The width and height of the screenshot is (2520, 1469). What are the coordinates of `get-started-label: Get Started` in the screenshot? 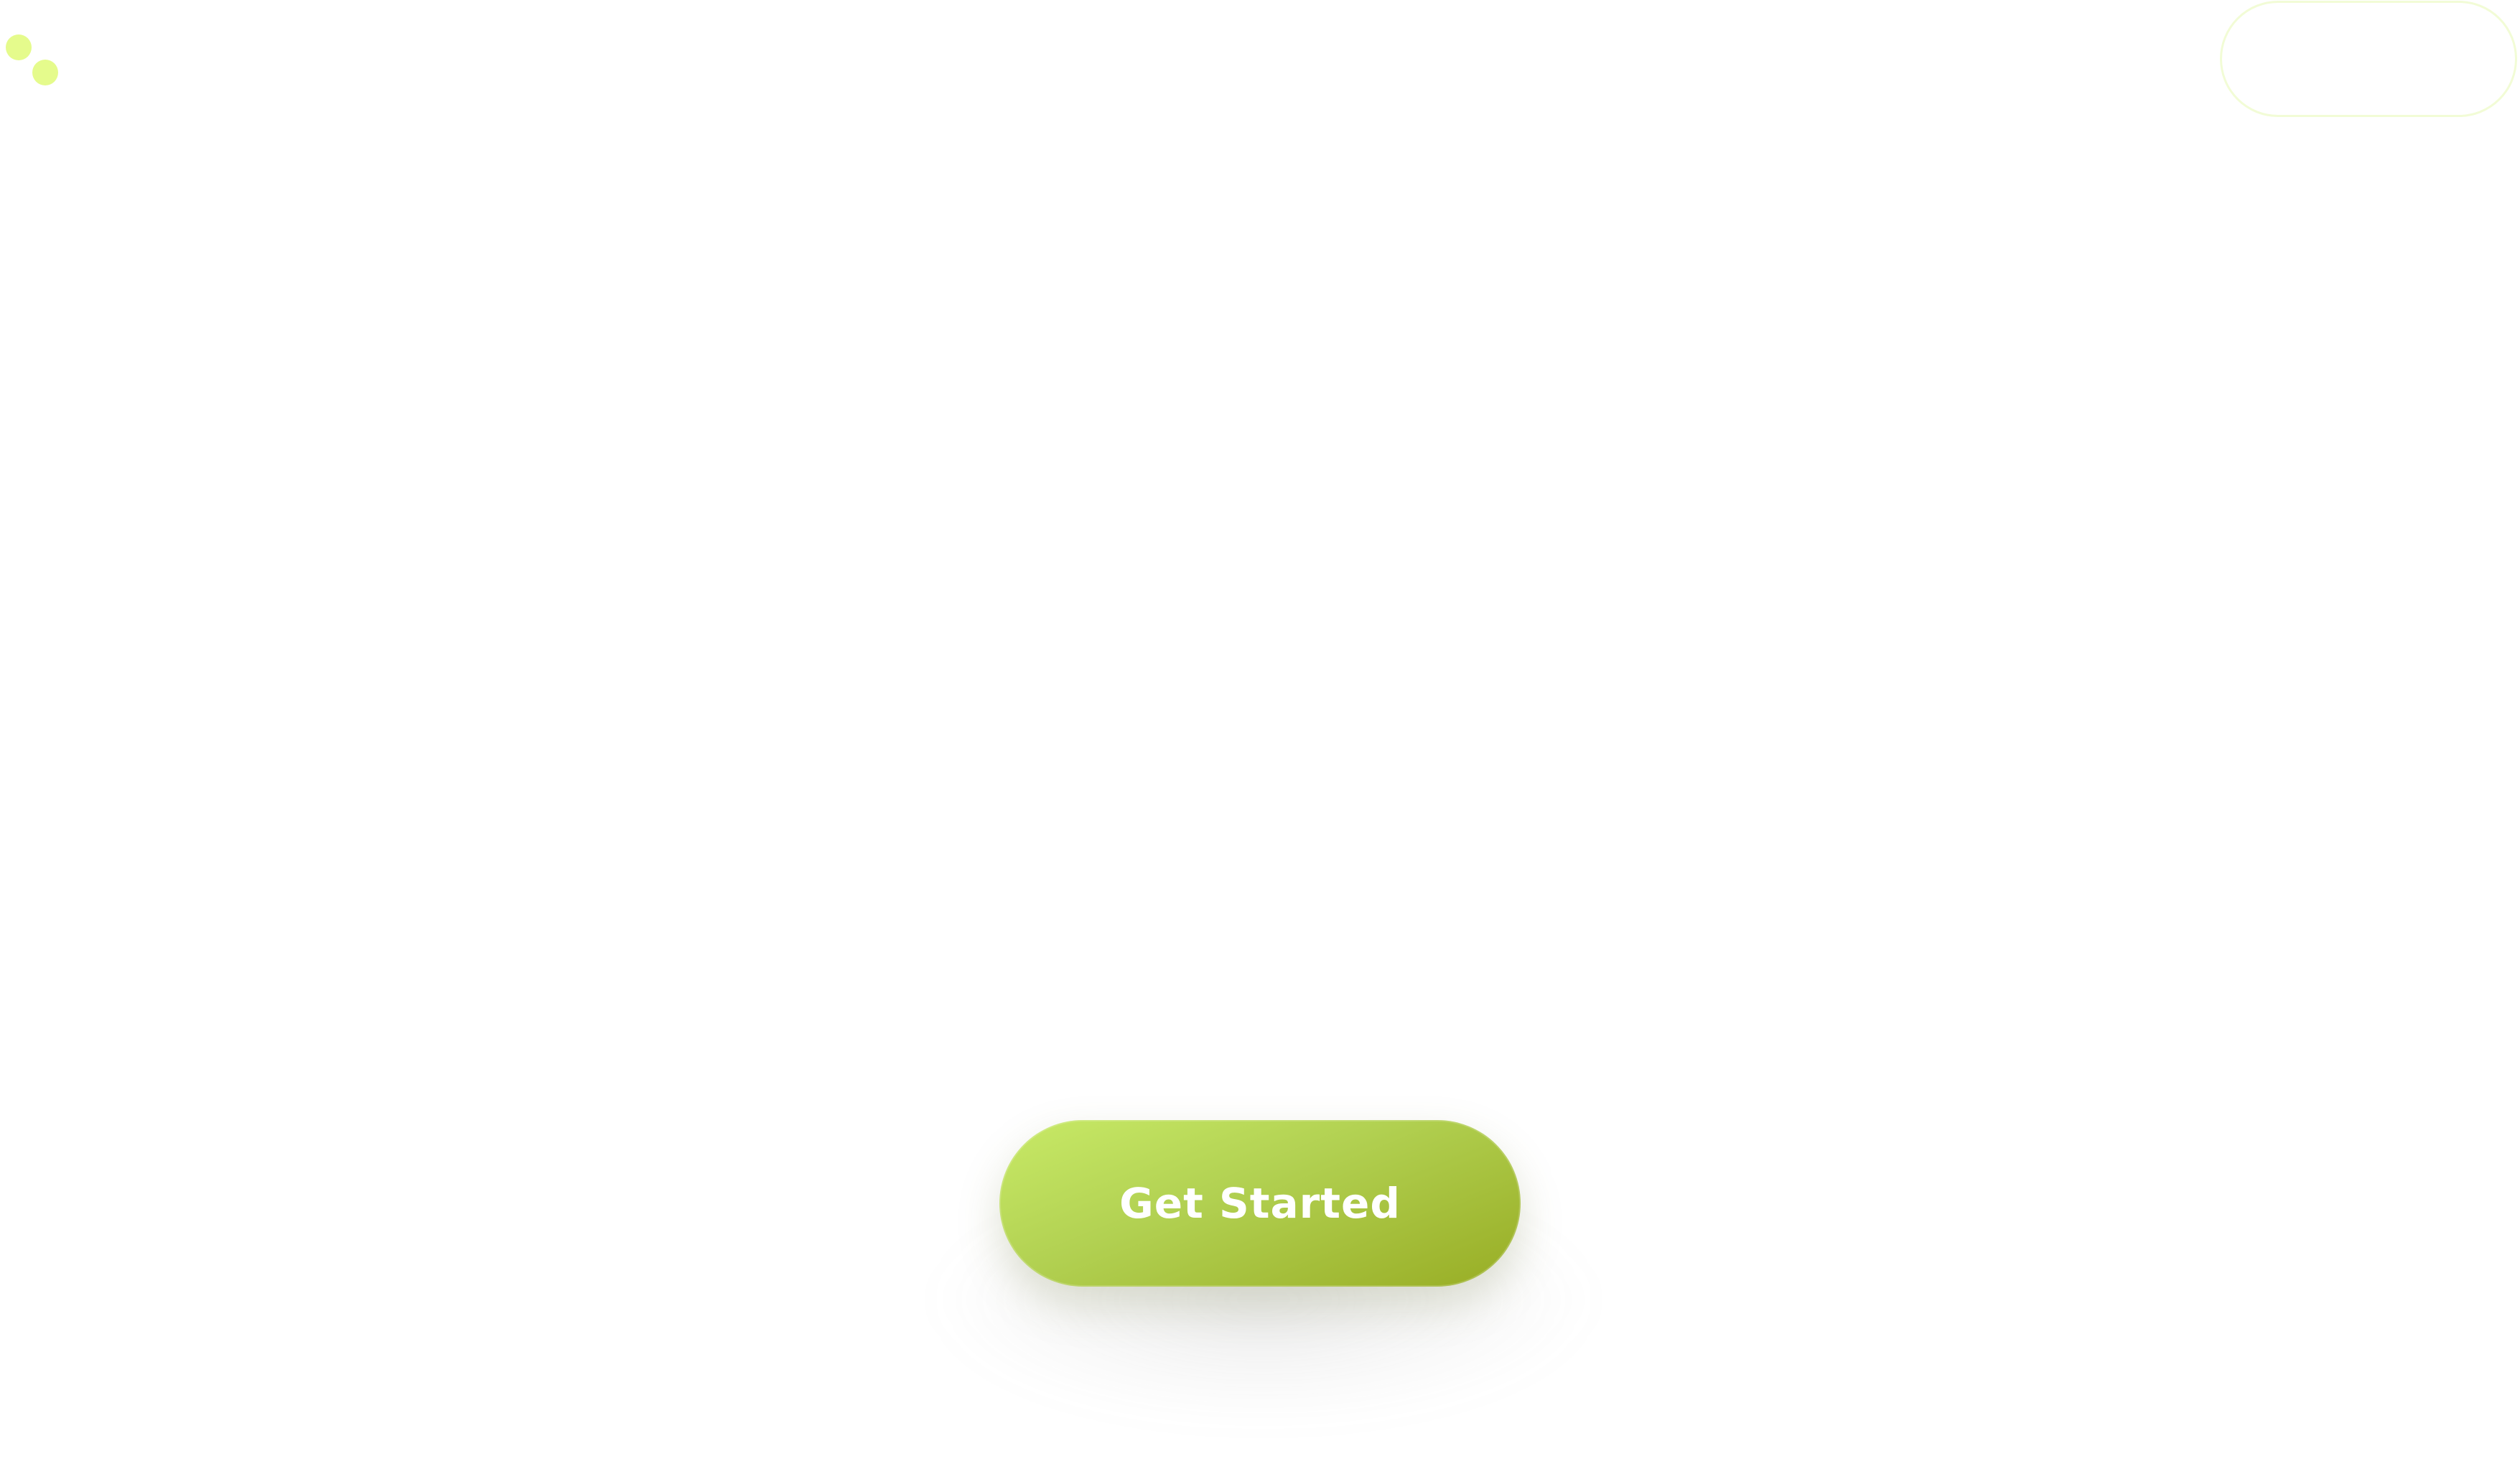 It's located at (1260, 1203).